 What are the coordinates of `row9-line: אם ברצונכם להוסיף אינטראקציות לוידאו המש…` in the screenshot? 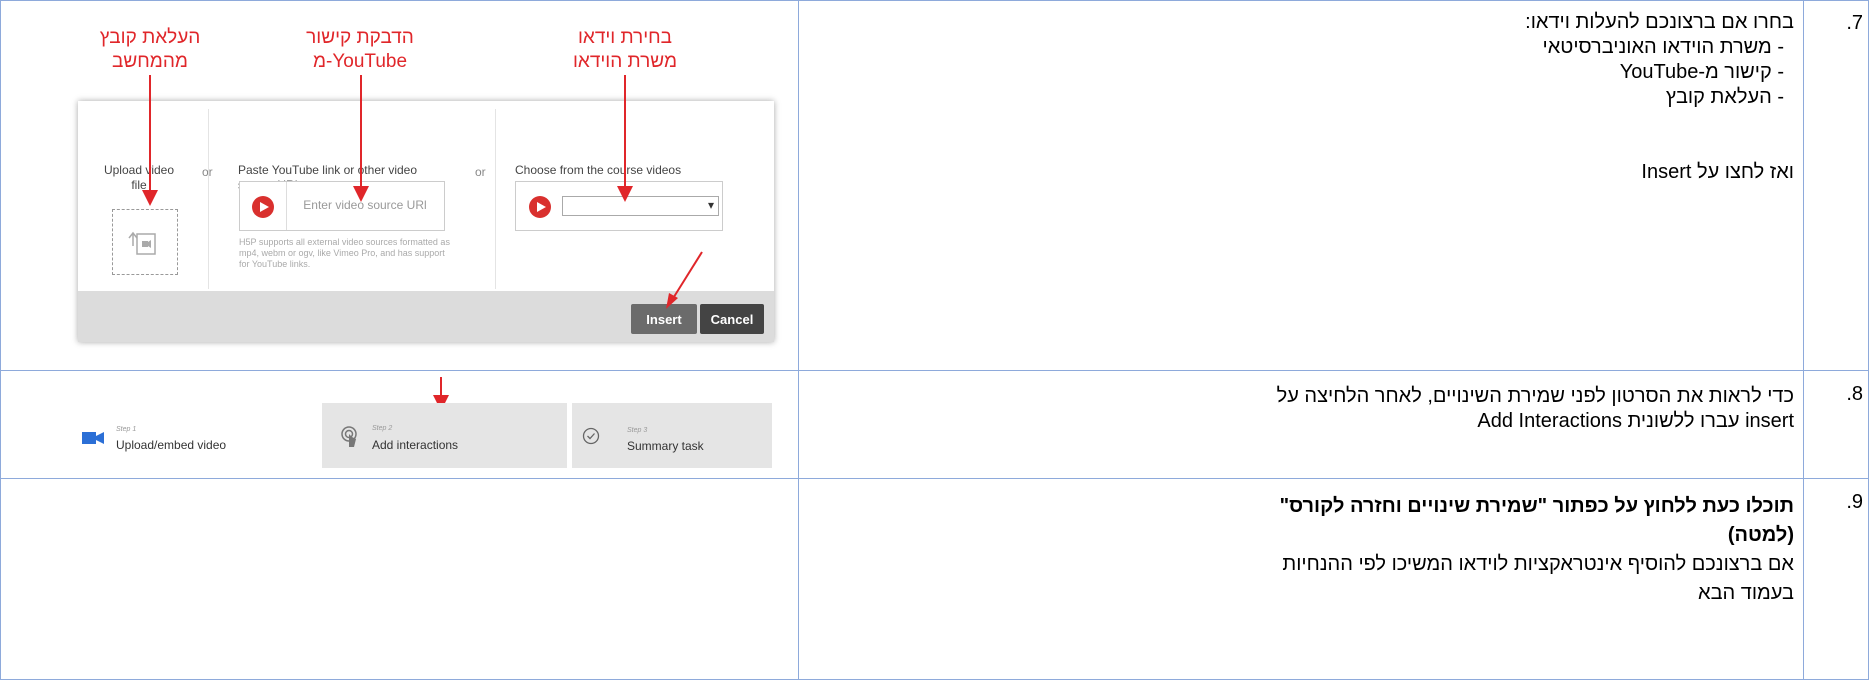 It's located at (1538, 564).